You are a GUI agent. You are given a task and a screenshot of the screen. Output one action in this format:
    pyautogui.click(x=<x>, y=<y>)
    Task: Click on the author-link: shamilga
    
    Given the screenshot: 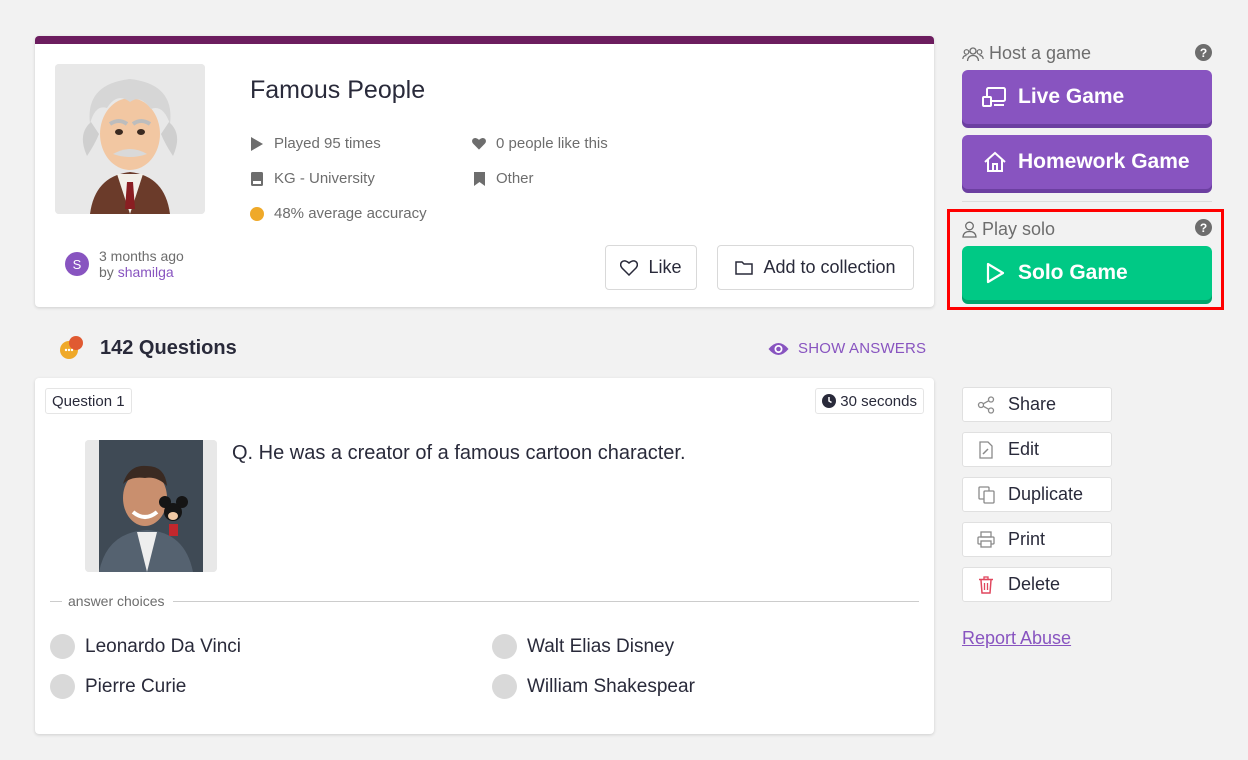 What is the action you would take?
    pyautogui.click(x=146, y=272)
    